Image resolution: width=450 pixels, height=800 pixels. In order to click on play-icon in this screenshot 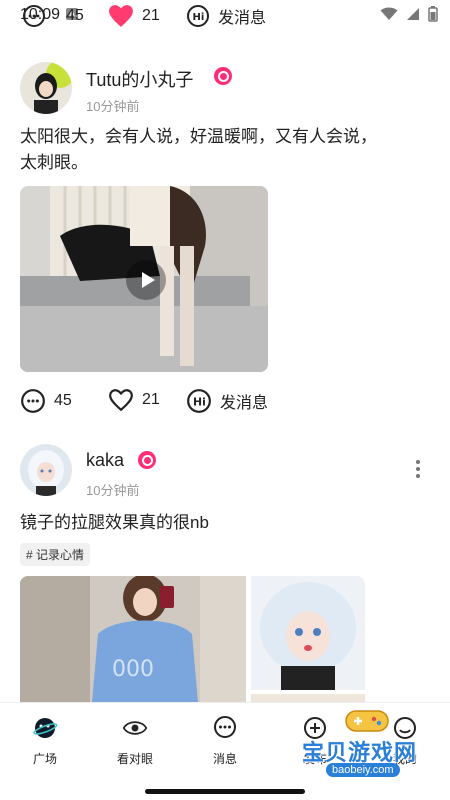, I will do `click(148, 280)`.